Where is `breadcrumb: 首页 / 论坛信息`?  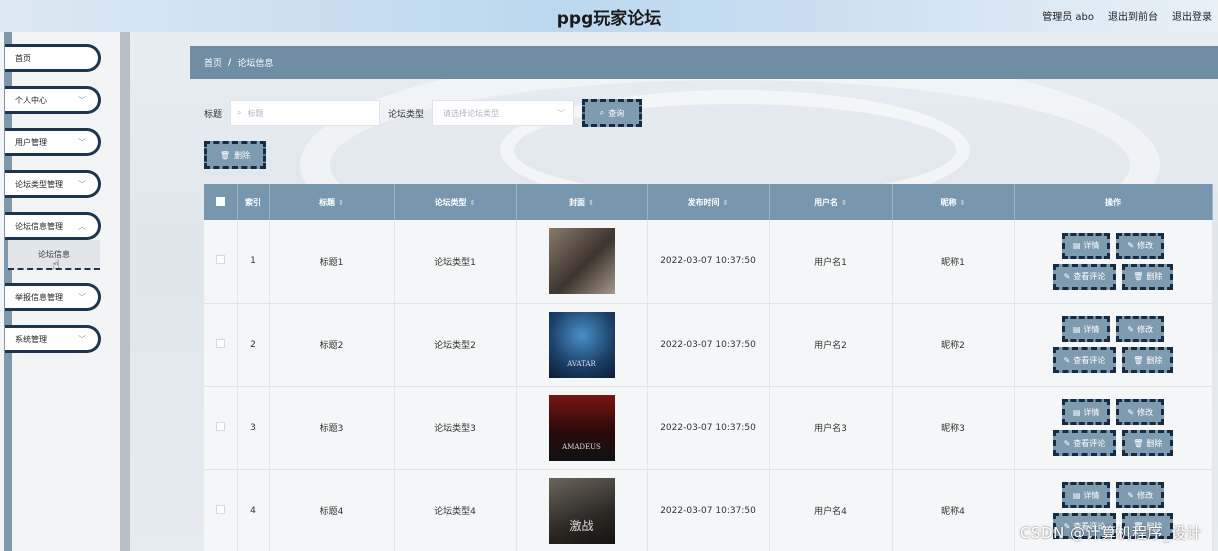 breadcrumb: 首页 / 论坛信息 is located at coordinates (704, 62).